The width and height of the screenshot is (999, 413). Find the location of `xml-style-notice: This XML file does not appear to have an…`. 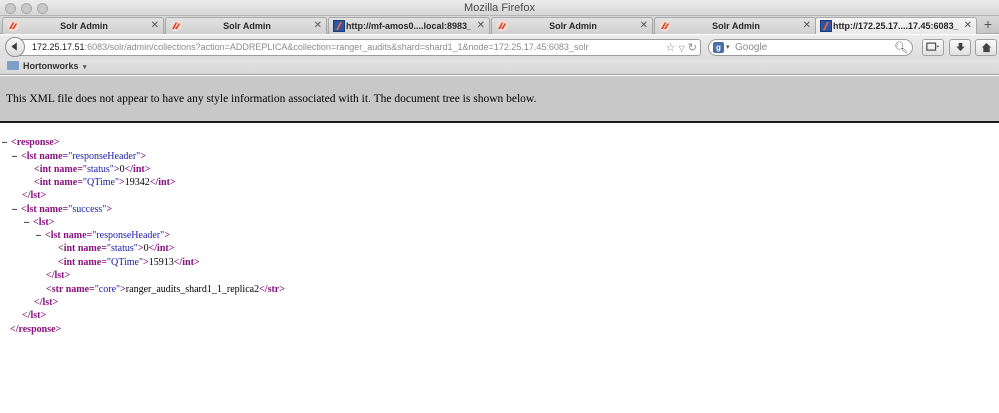

xml-style-notice: This XML file does not appear to have an… is located at coordinates (499, 99).